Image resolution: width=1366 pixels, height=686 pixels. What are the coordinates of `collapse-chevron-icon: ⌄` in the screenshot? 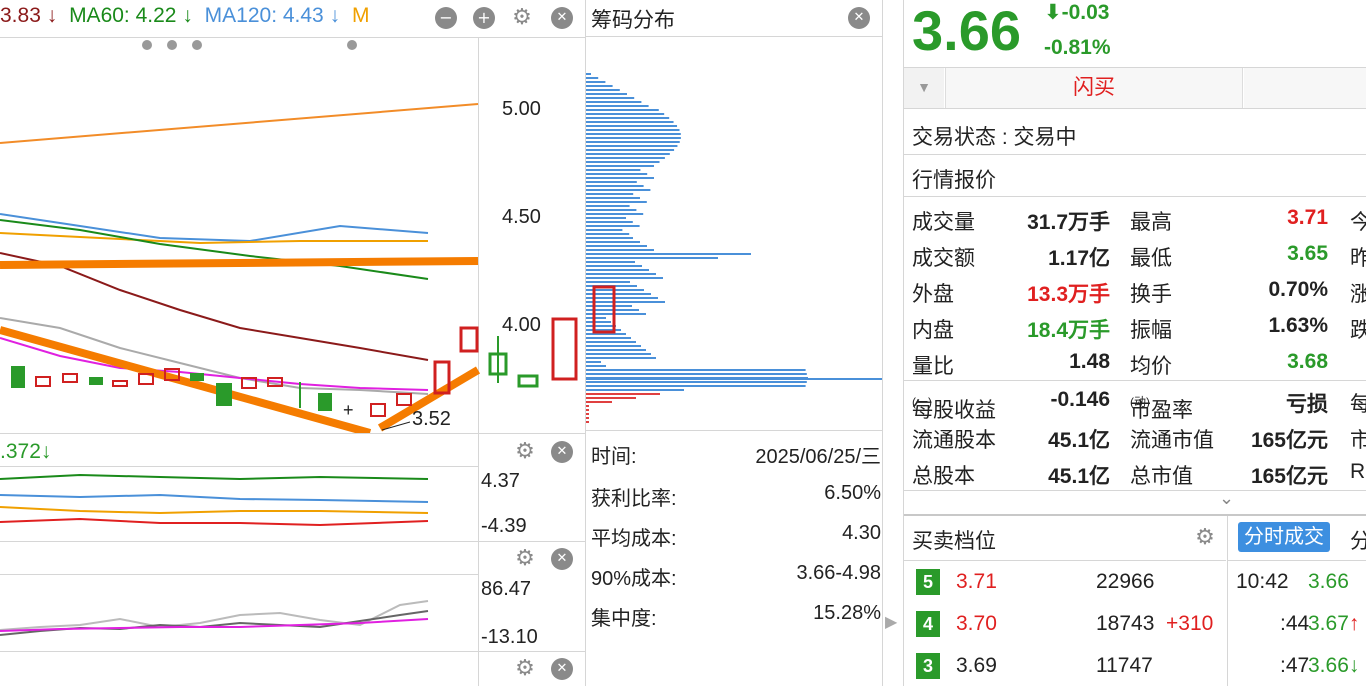 It's located at (1226, 498).